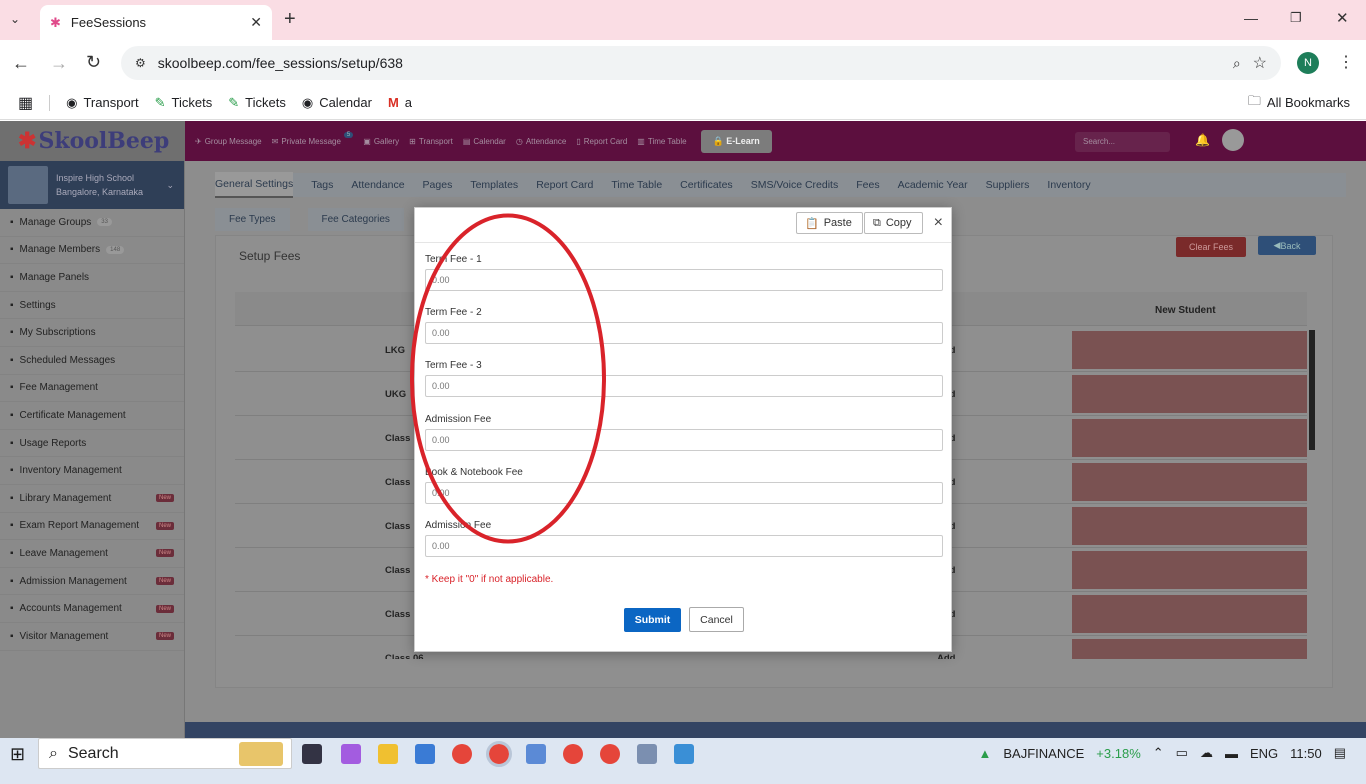  Describe the element at coordinates (1287, 245) in the screenshot. I see `back-button: ◀ Back` at that location.